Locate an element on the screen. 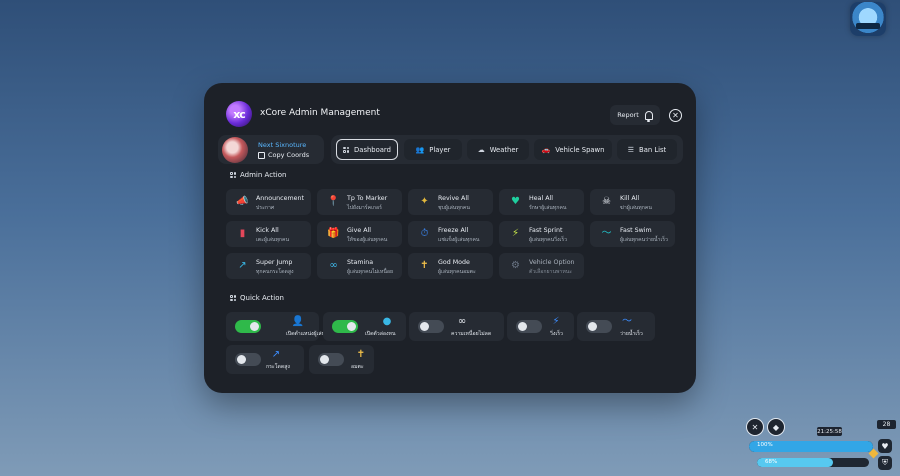 Image resolution: width=900 pixels, height=476 pixels. action-sublabel: ผู้เล่นทุกคนวิ่งเร็ว is located at coordinates (548, 240).